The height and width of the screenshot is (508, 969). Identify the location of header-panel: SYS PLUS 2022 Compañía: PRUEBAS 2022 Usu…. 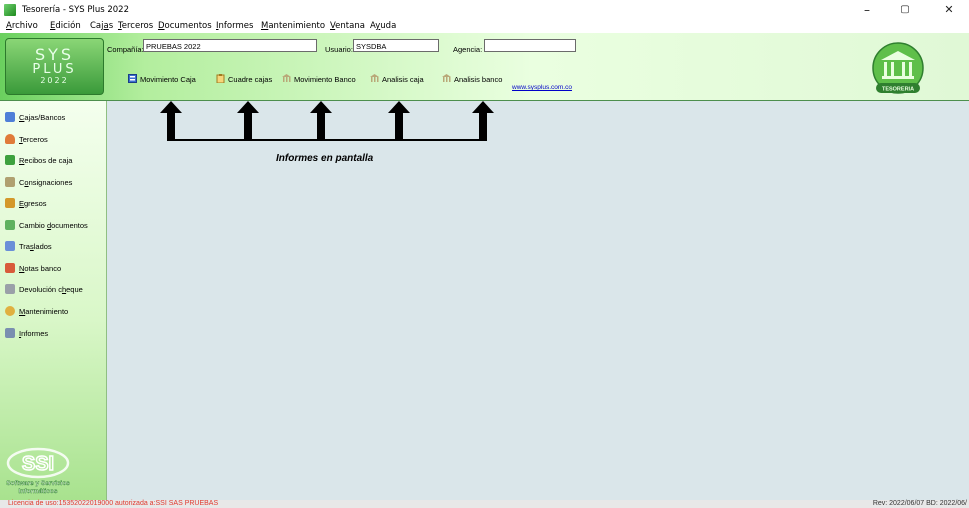
(484, 67).